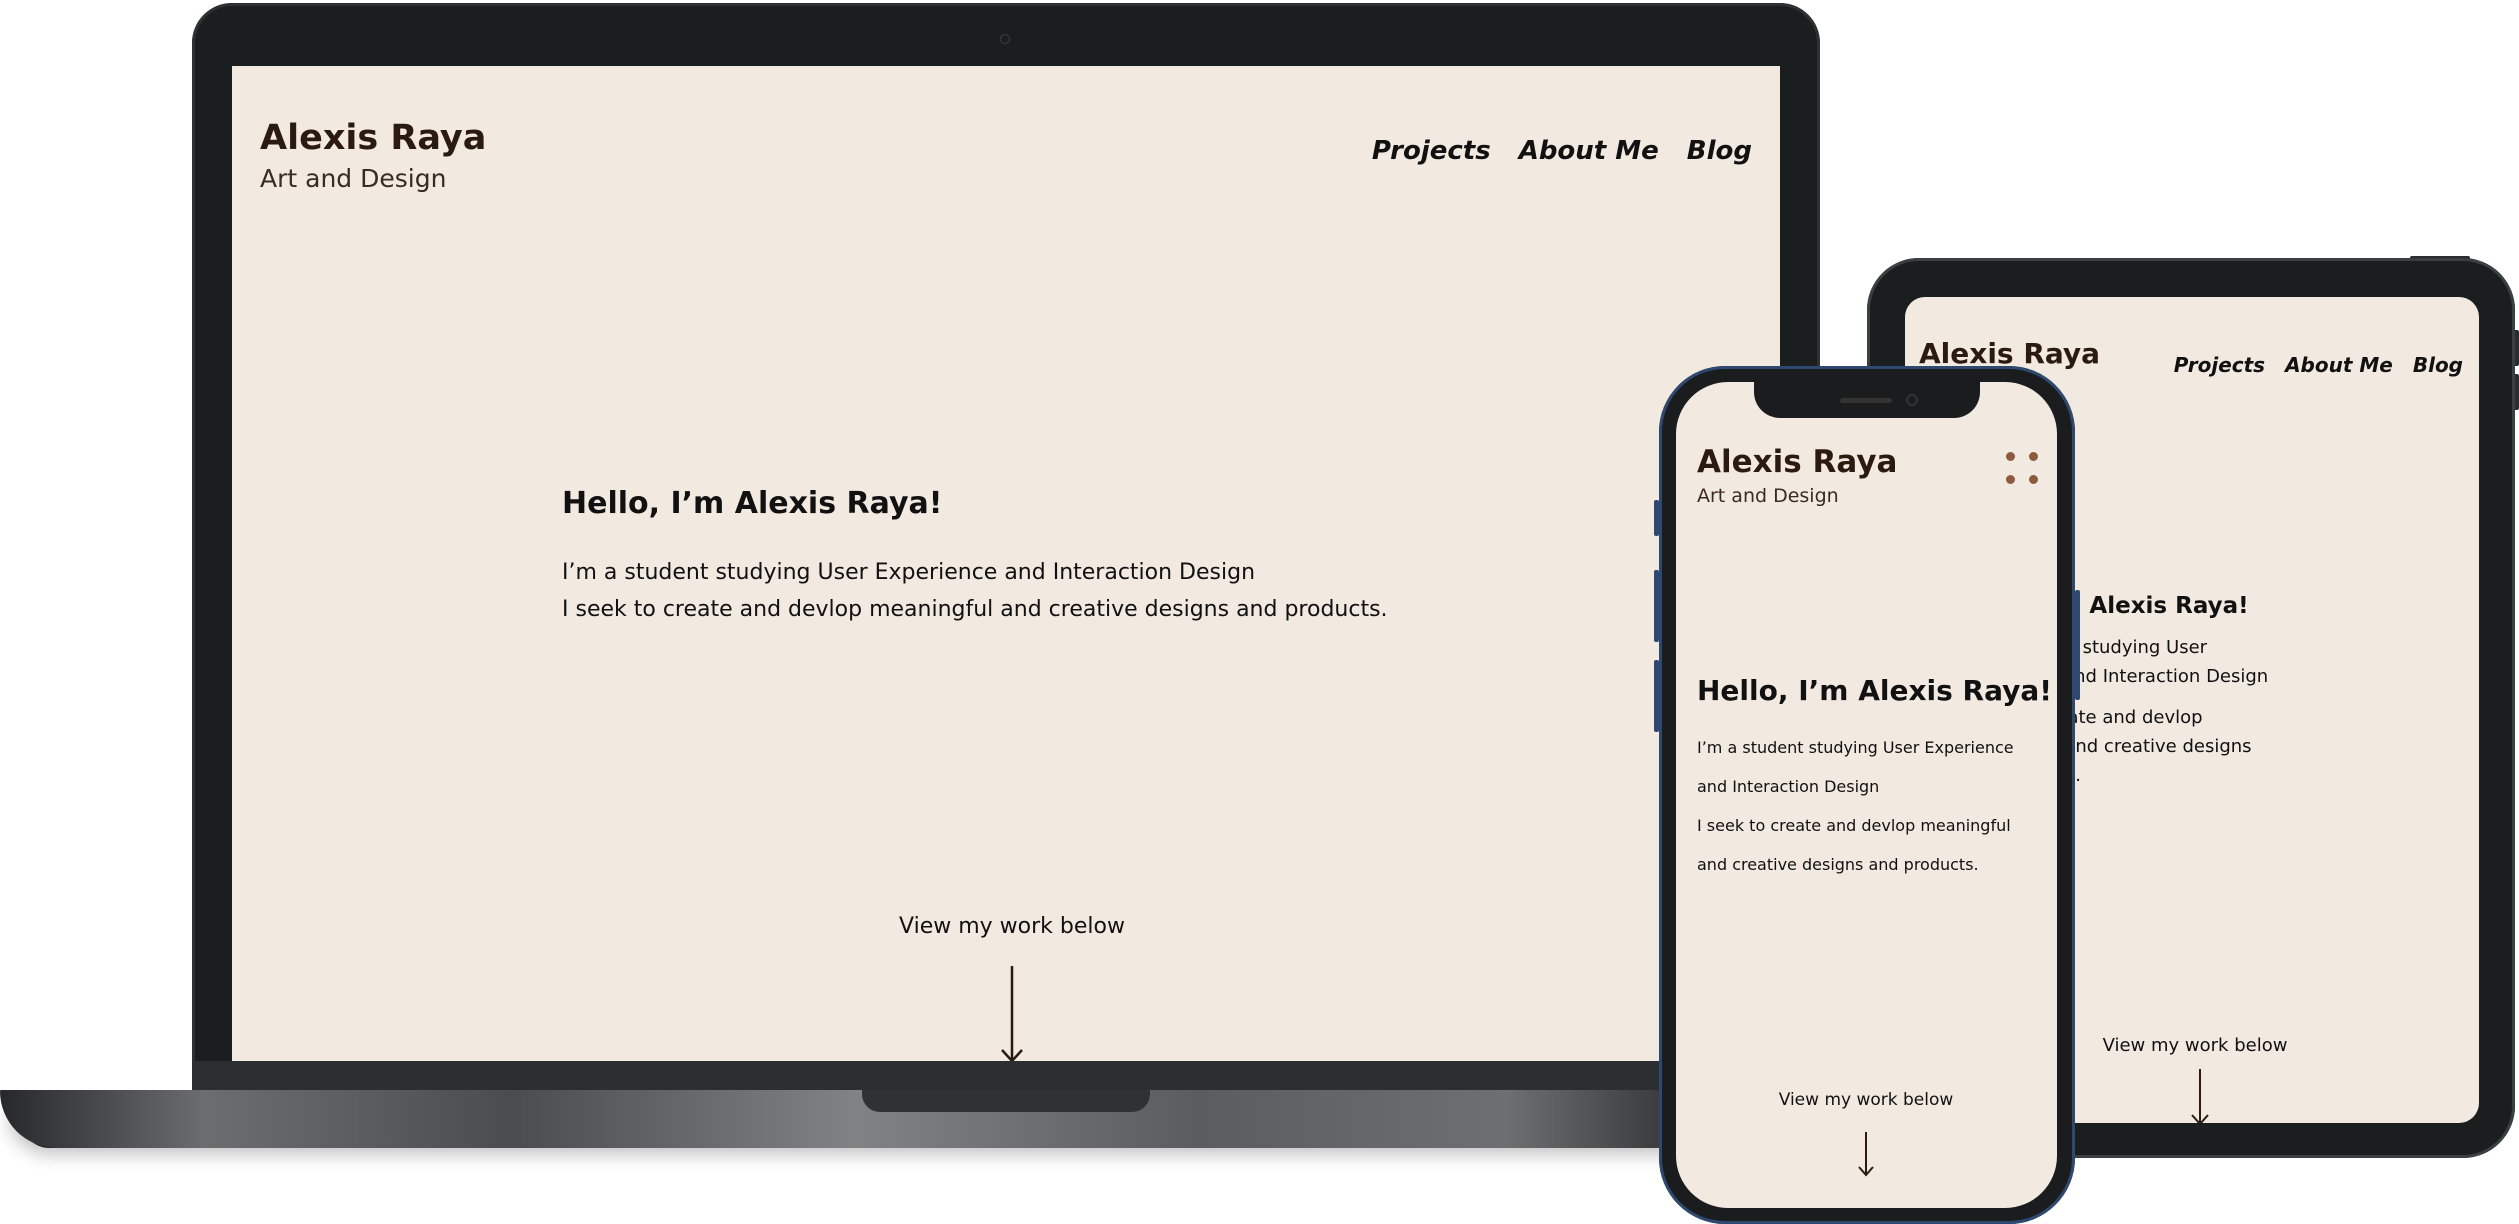 Image resolution: width=2519 pixels, height=1224 pixels. I want to click on hero-heading: Hello, I’m Alexis Raya!, so click(752, 503).